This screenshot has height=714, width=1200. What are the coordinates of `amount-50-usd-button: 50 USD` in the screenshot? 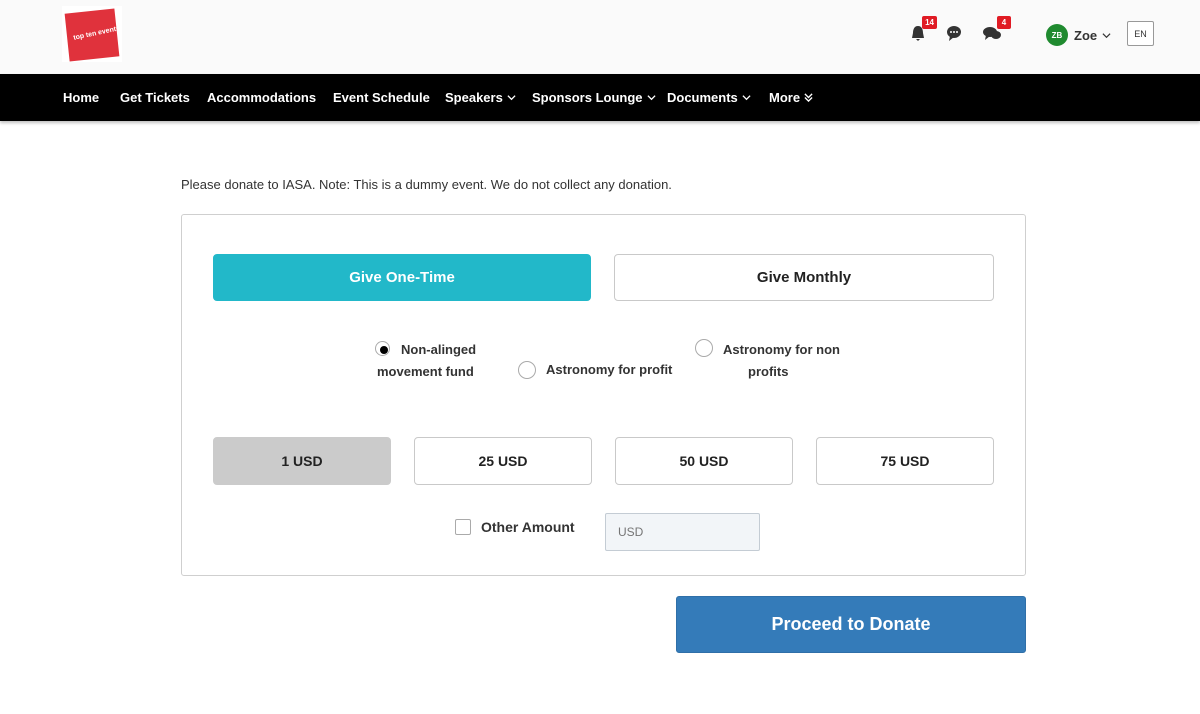 It's located at (704, 461).